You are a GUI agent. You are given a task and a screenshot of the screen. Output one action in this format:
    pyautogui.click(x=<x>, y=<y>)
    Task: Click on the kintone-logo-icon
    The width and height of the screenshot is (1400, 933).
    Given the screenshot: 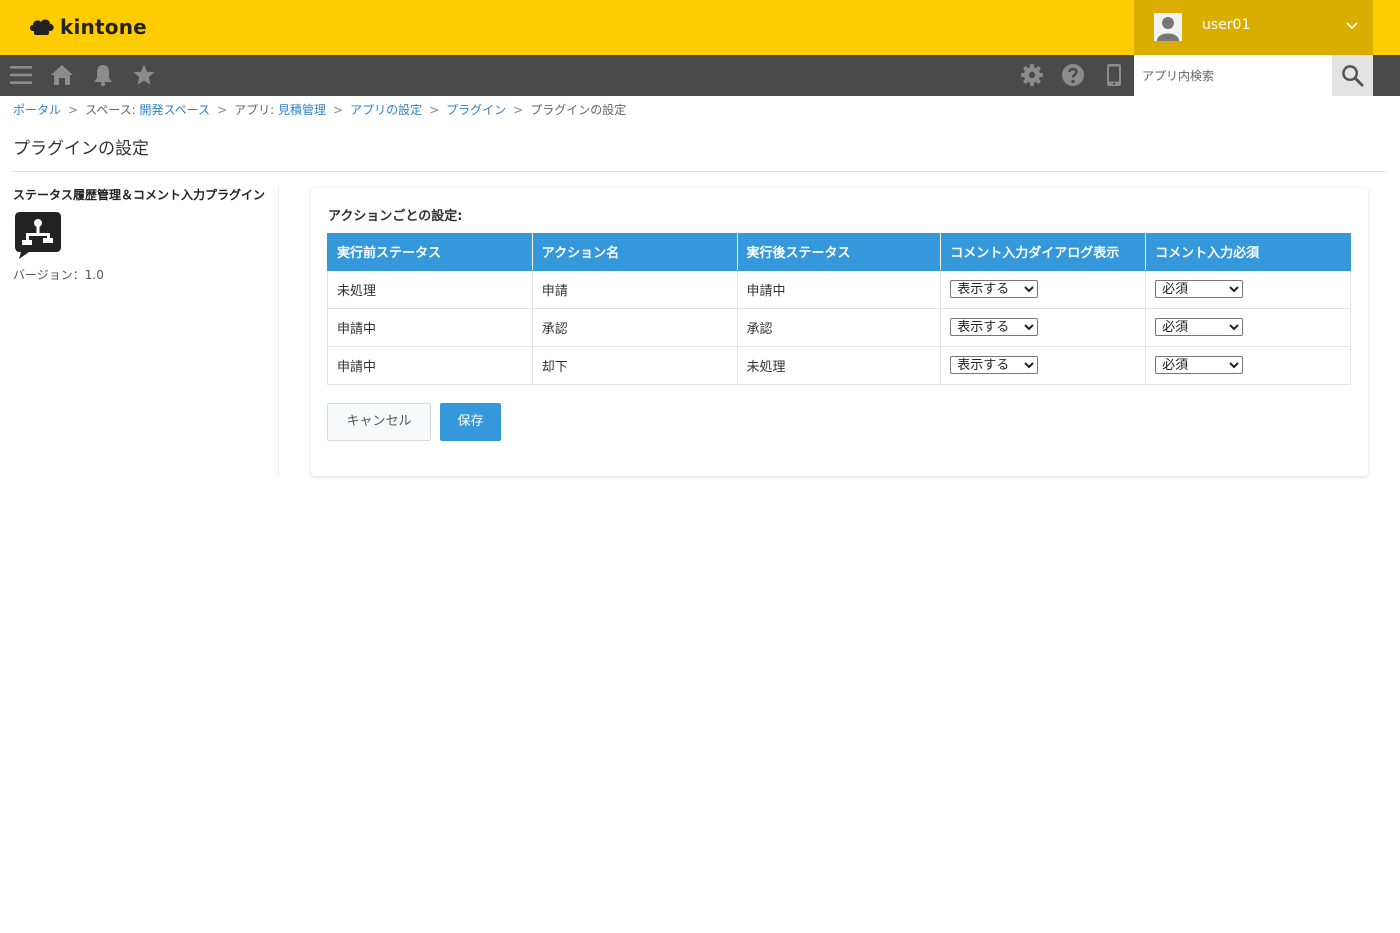 What is the action you would take?
    pyautogui.click(x=42, y=27)
    